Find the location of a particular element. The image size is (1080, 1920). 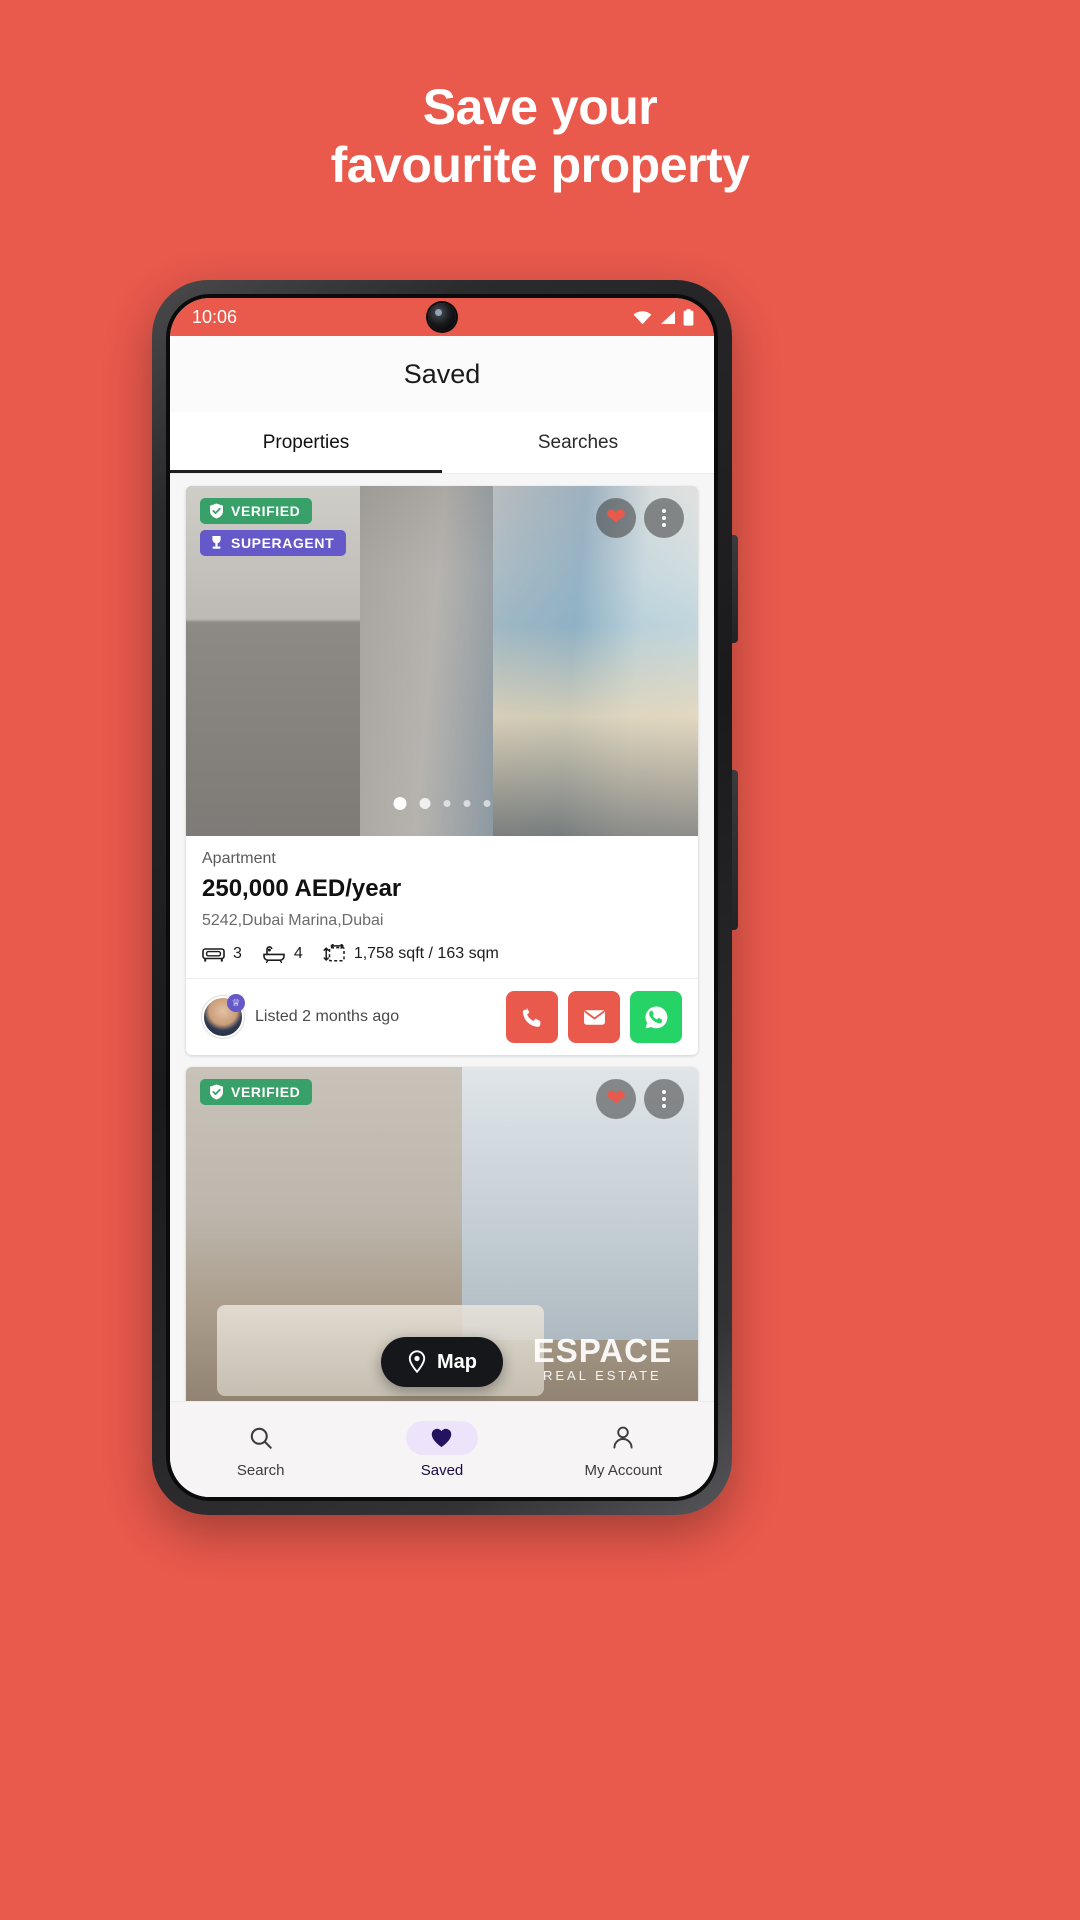

property-photo: VERIFIED SUPERAGENT ❤ is located at coordinates (442, 661).